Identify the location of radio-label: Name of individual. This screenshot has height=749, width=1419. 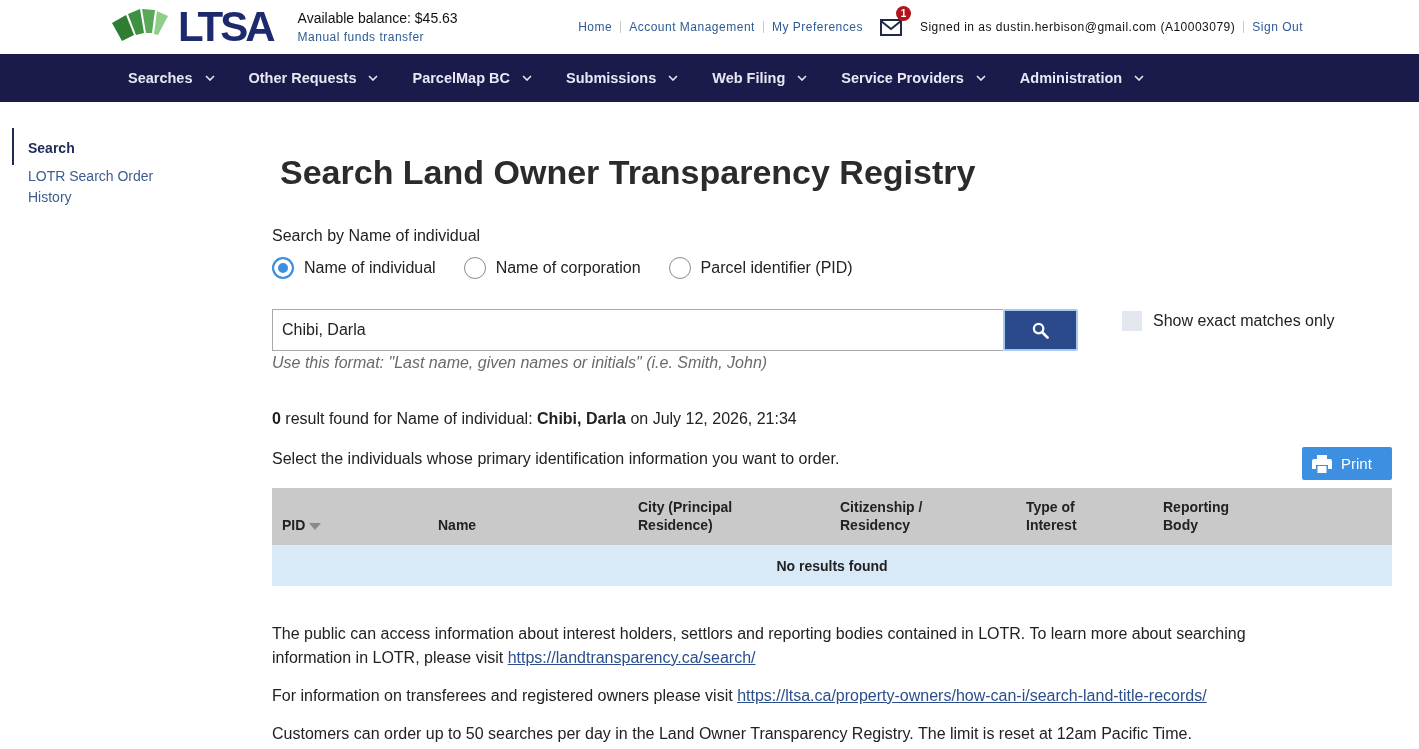
(370, 268).